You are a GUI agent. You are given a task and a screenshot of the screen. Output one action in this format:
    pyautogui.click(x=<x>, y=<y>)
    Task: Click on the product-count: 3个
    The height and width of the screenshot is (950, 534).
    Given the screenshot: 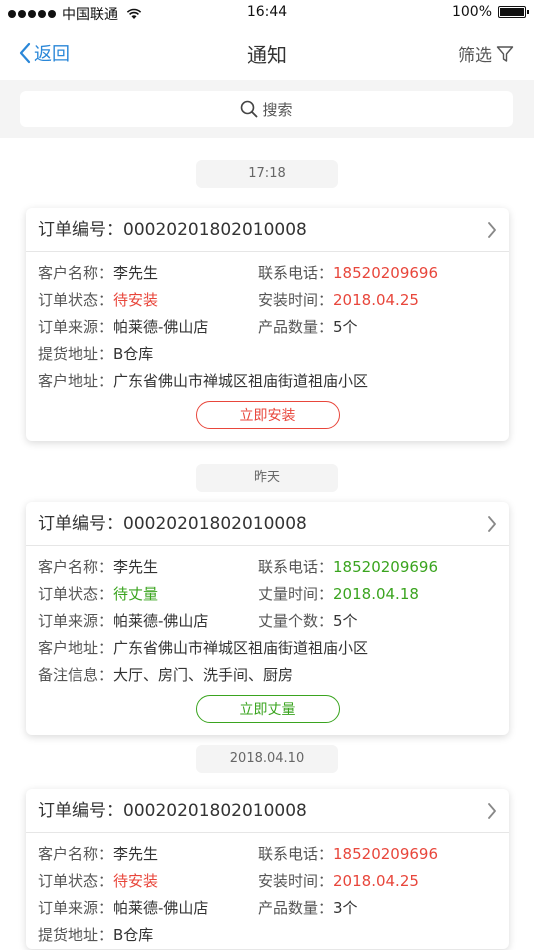 What is the action you would take?
    pyautogui.click(x=345, y=908)
    